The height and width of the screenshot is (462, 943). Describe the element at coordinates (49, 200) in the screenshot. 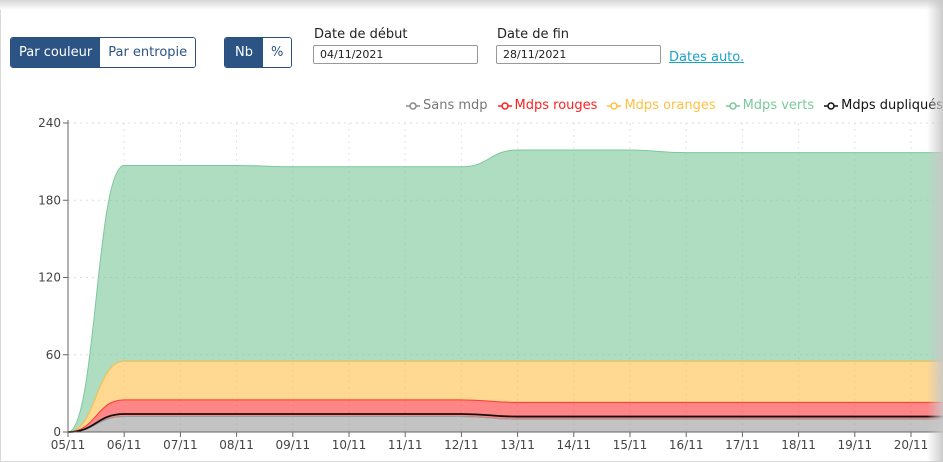

I see `y-tick-label: 180` at that location.